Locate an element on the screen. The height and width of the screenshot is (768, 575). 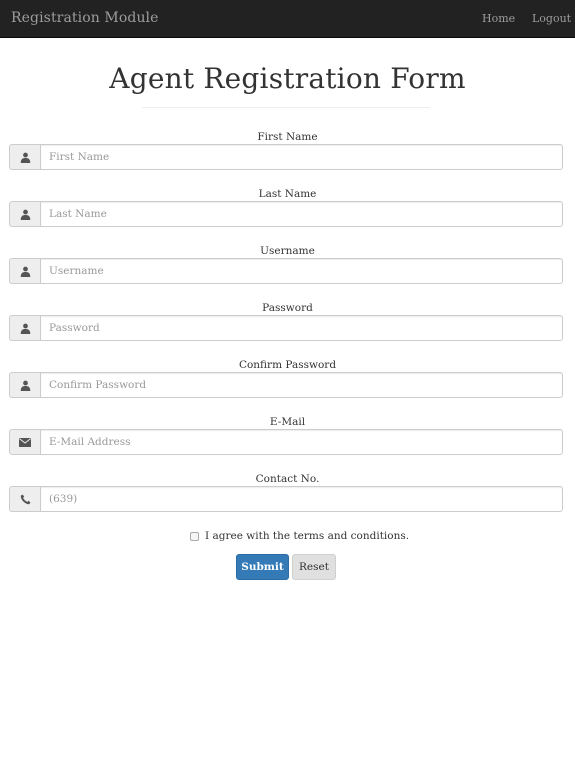
submit-button: Submit is located at coordinates (262, 567).